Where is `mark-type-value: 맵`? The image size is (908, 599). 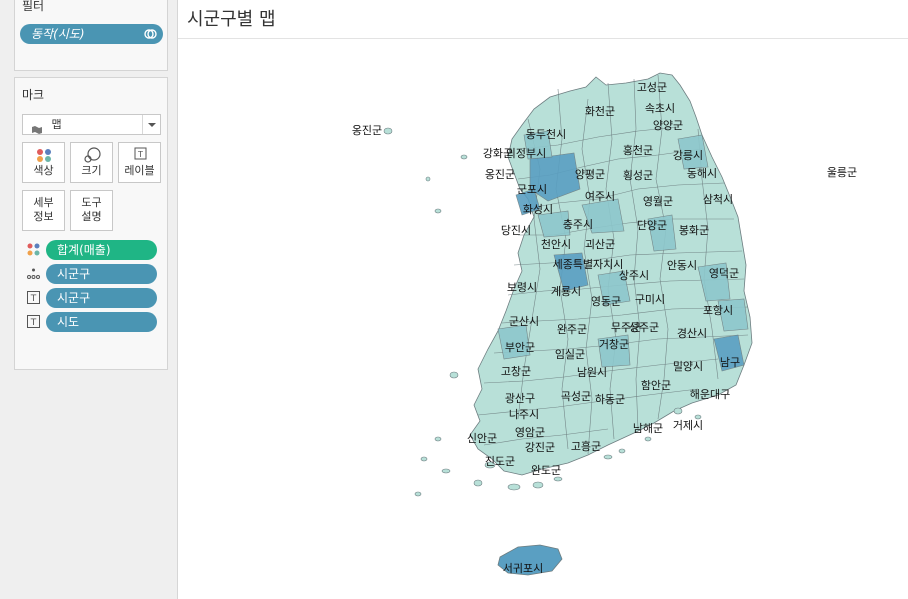
mark-type-value: 맵 is located at coordinates (56, 124).